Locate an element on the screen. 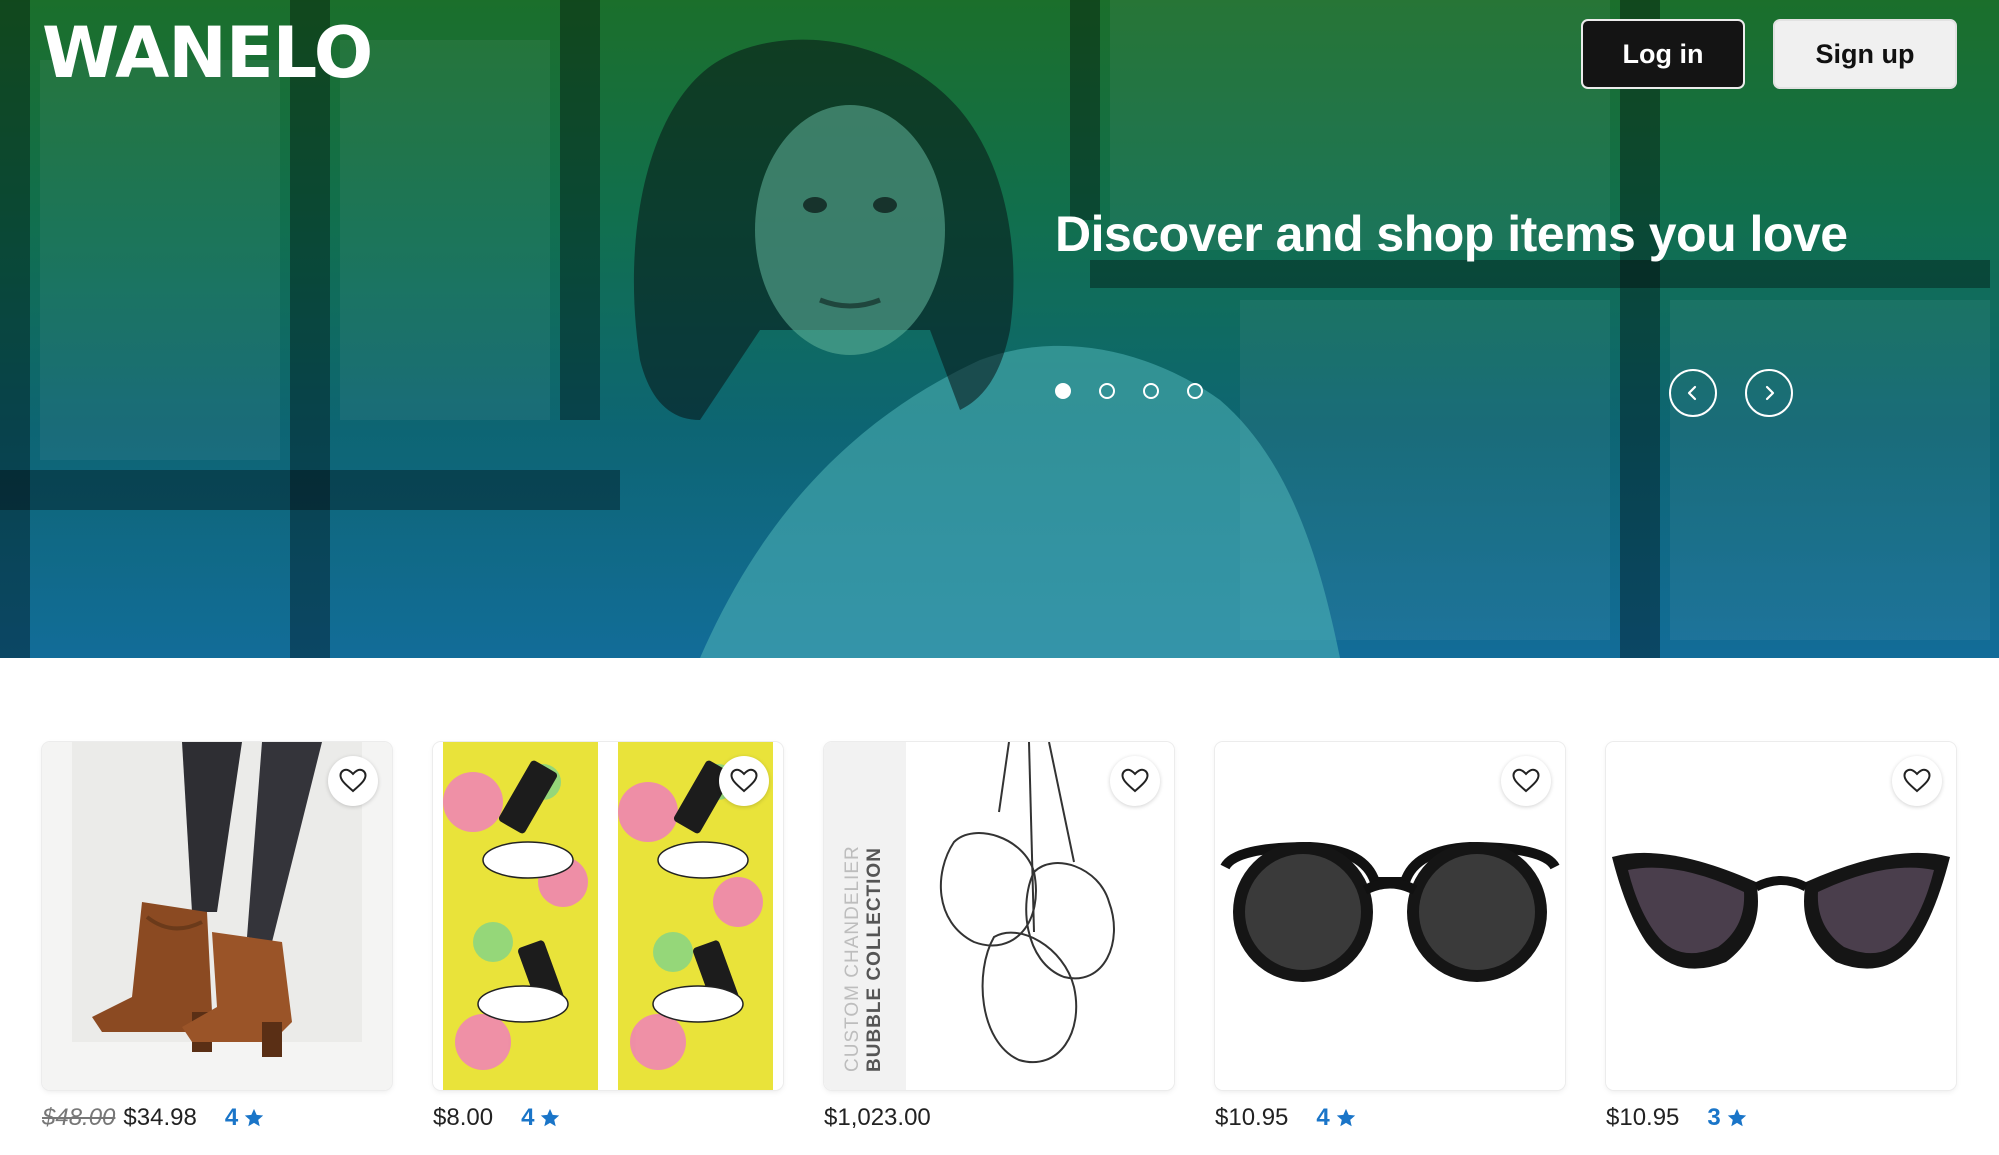 The image size is (1999, 1155). product-card: $10.95 3 is located at coordinates (1781, 937).